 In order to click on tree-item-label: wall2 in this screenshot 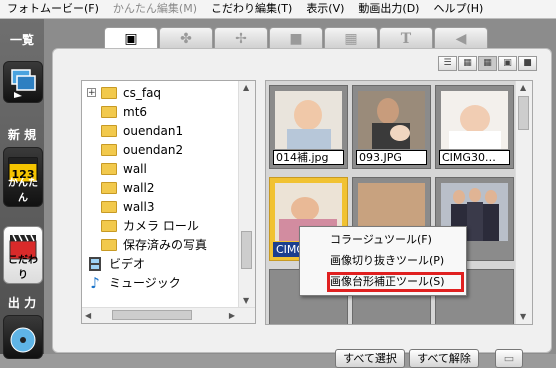, I will do `click(139, 187)`.